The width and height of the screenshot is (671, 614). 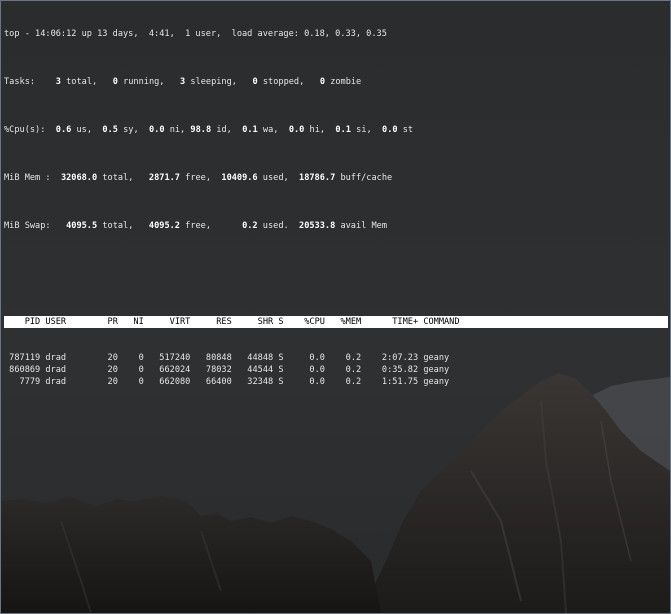 I want to click on swap-used-label: used., so click(x=275, y=226).